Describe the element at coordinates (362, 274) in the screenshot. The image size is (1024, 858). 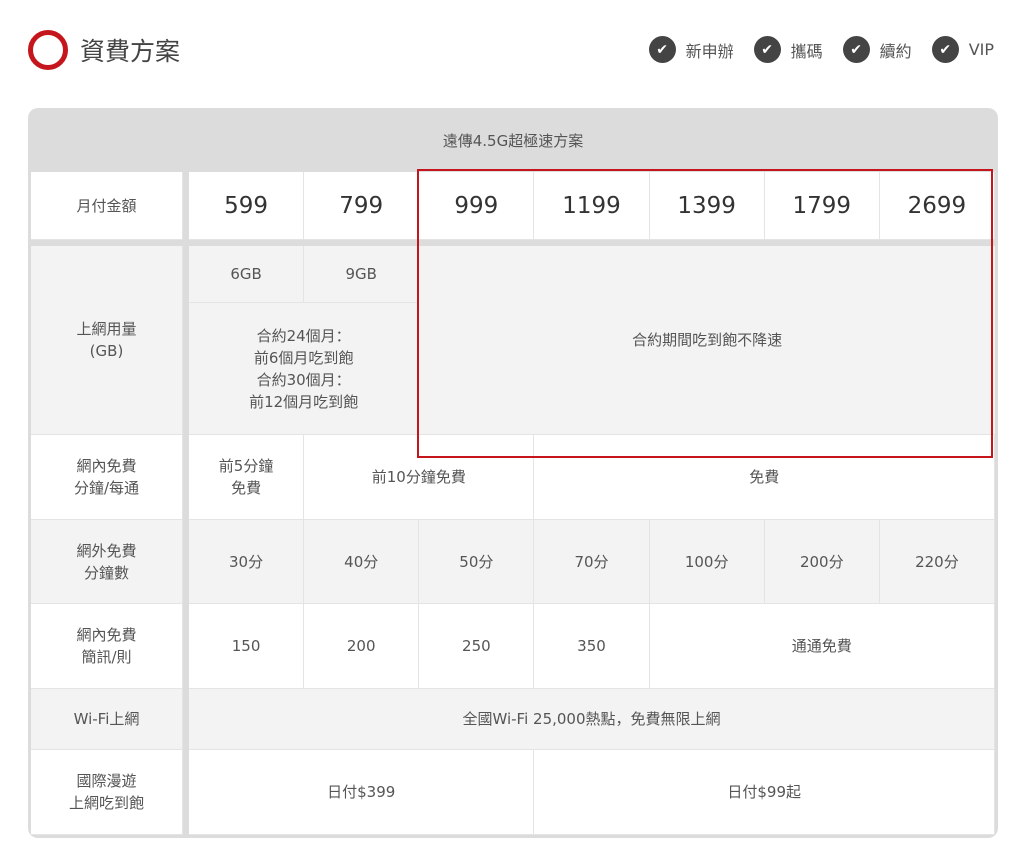
I see `data-cap-cell: 9GB` at that location.